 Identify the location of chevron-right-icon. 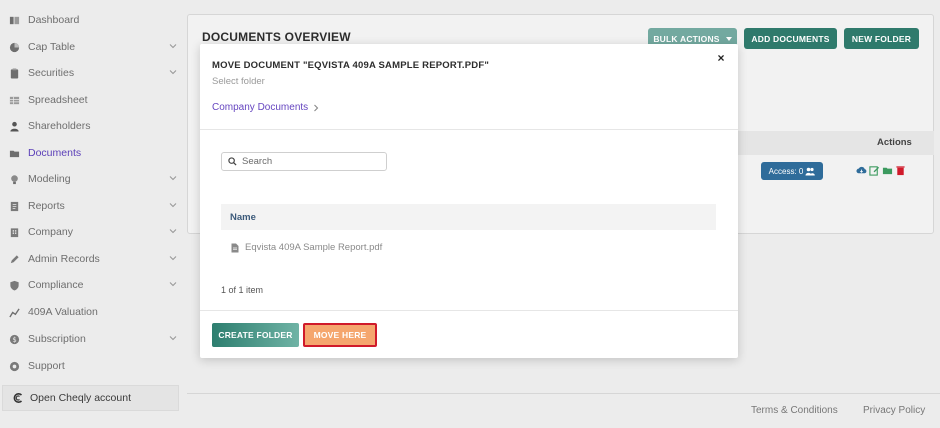
(316, 107).